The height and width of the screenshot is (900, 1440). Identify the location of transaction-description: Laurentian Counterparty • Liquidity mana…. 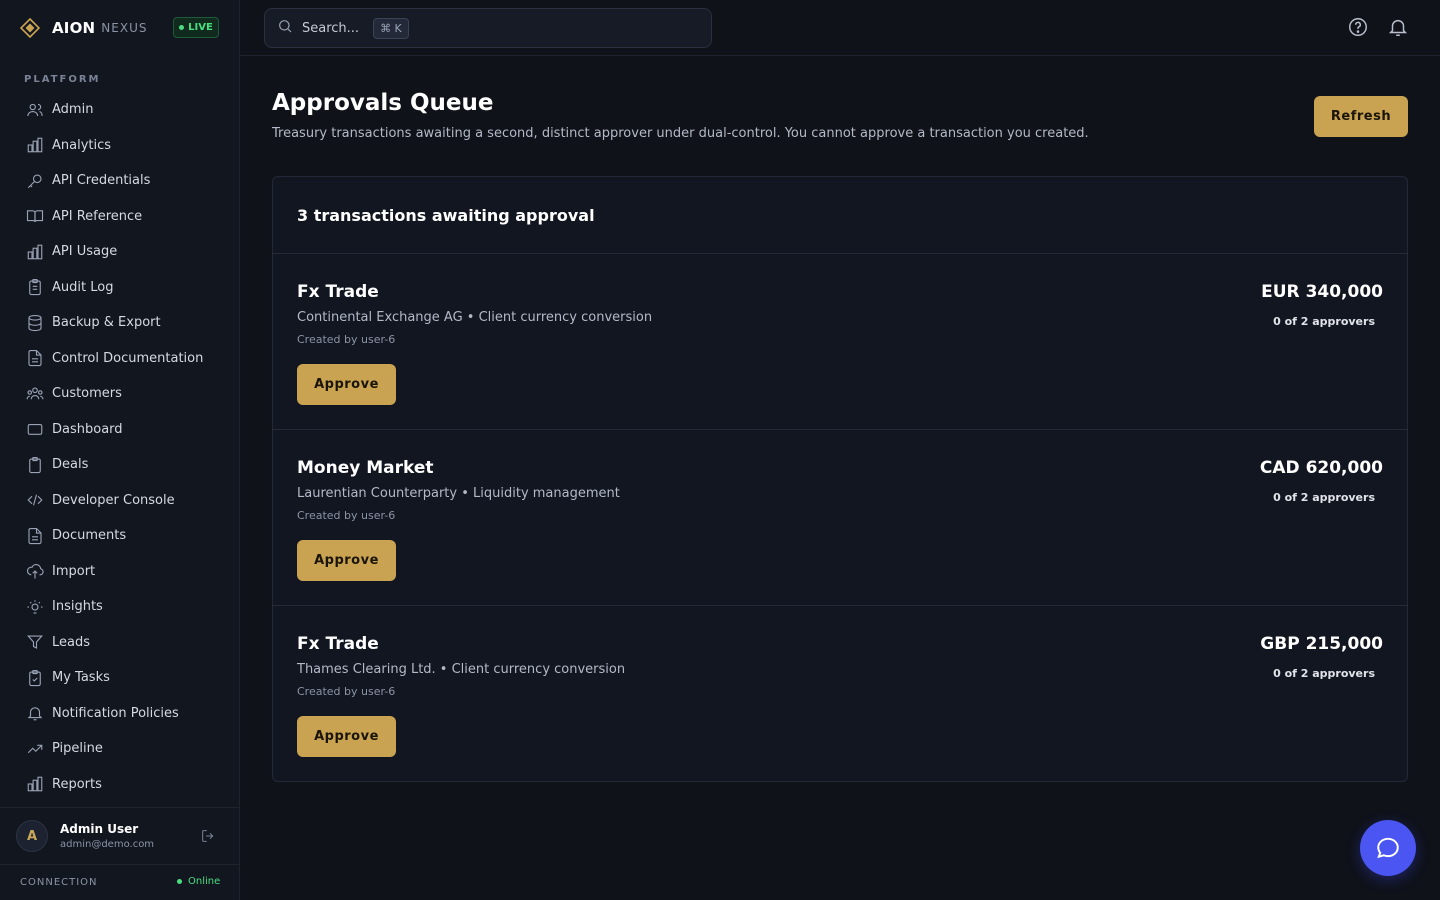
(458, 493).